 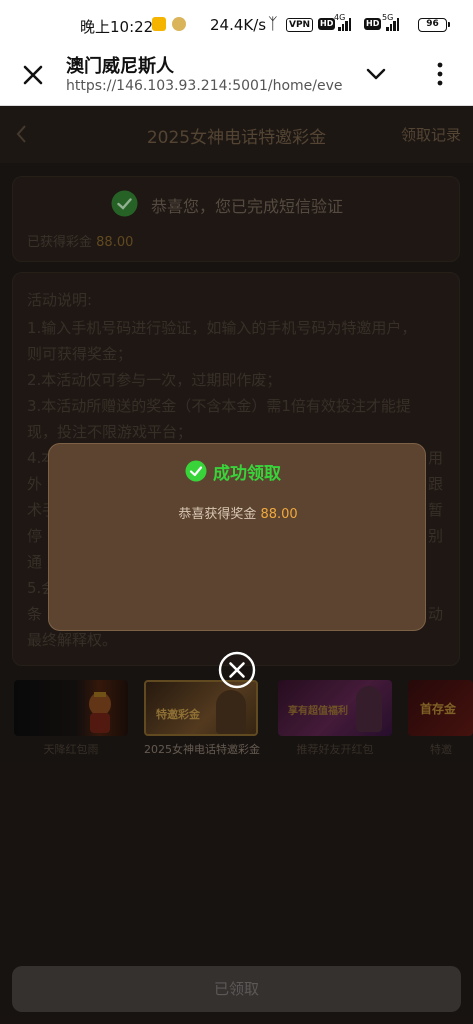 What do you see at coordinates (33, 75) in the screenshot?
I see `close-icon` at bounding box center [33, 75].